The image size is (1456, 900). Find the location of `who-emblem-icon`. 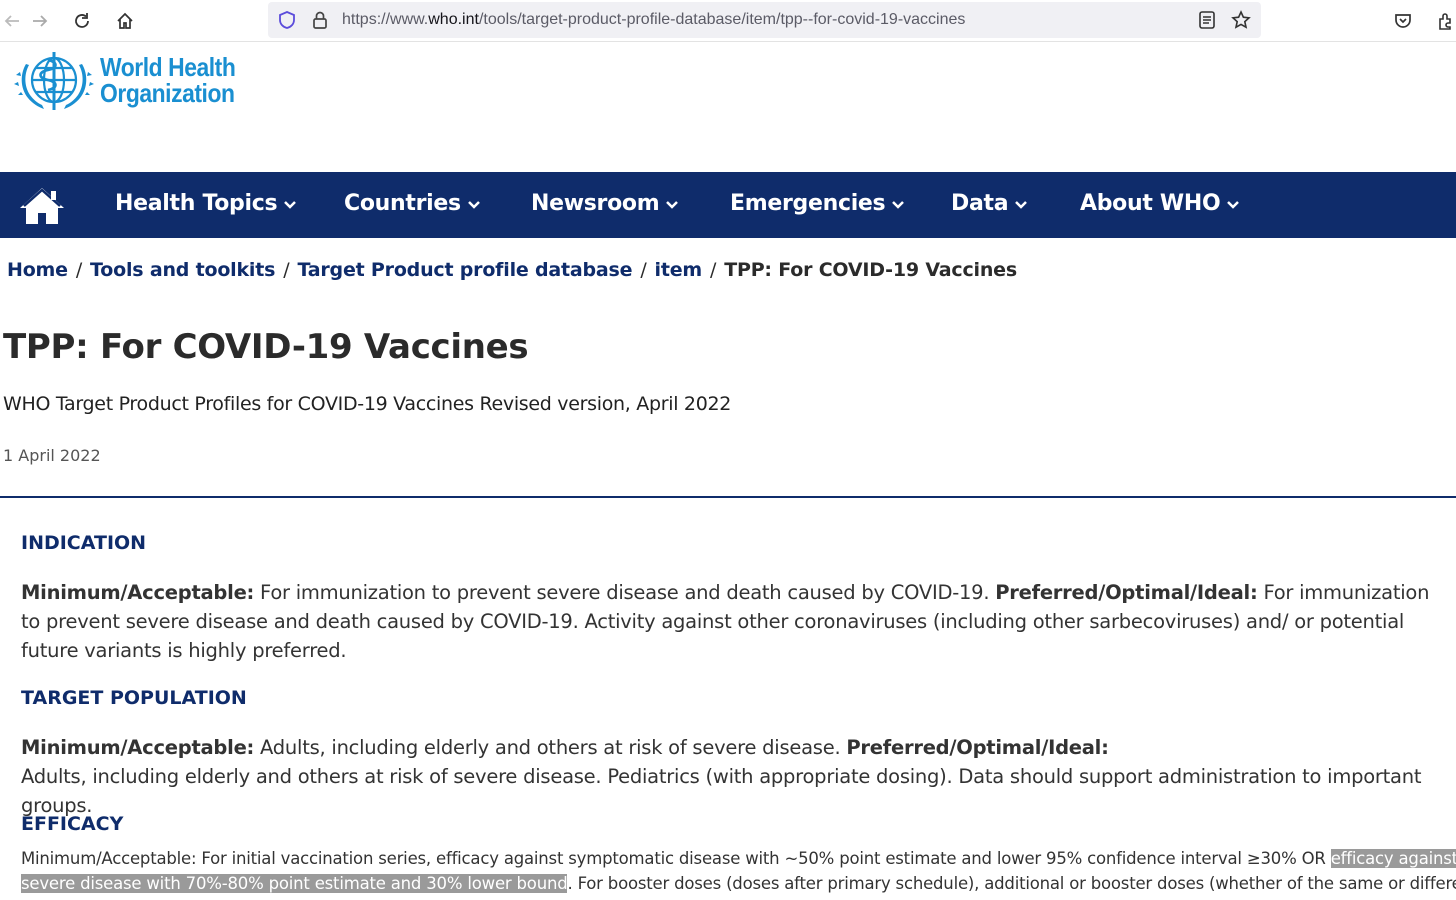

who-emblem-icon is located at coordinates (54, 81).